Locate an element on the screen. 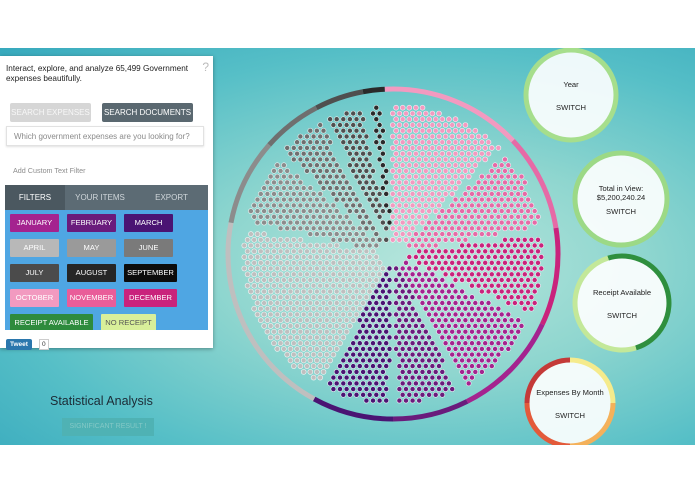 Image resolution: width=695 pixels, height=494 pixels. ring-switch-button-1: SWITCH is located at coordinates (571, 107).